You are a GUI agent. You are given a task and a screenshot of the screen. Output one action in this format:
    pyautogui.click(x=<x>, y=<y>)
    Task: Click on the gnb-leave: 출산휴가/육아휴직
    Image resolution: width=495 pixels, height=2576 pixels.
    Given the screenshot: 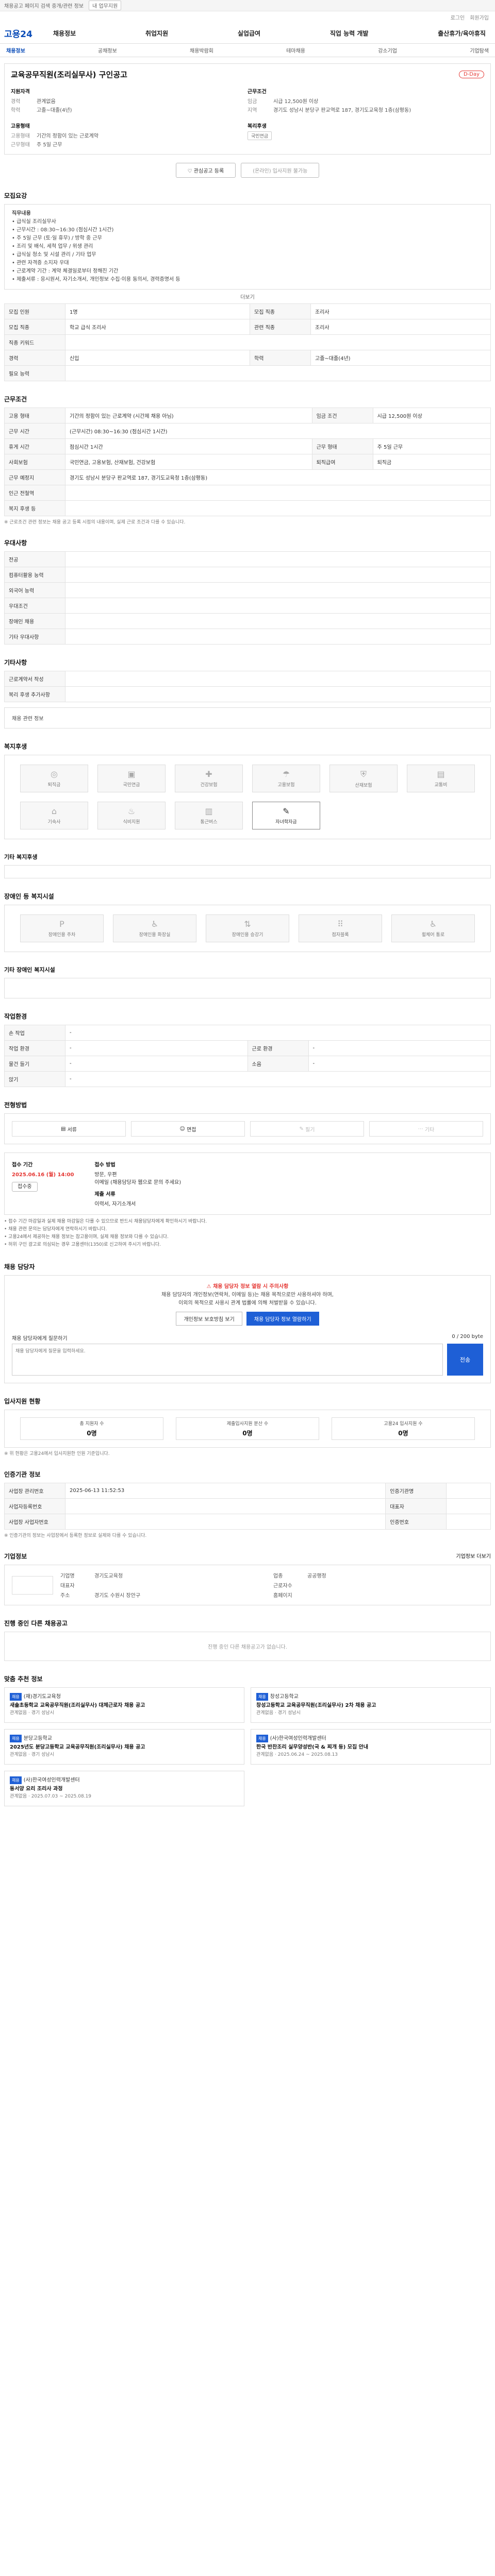 What is the action you would take?
    pyautogui.click(x=462, y=33)
    